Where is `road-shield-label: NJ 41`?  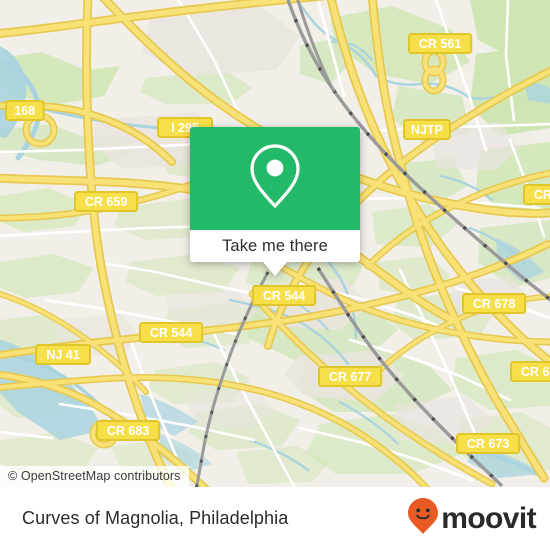 road-shield-label: NJ 41 is located at coordinates (62, 355).